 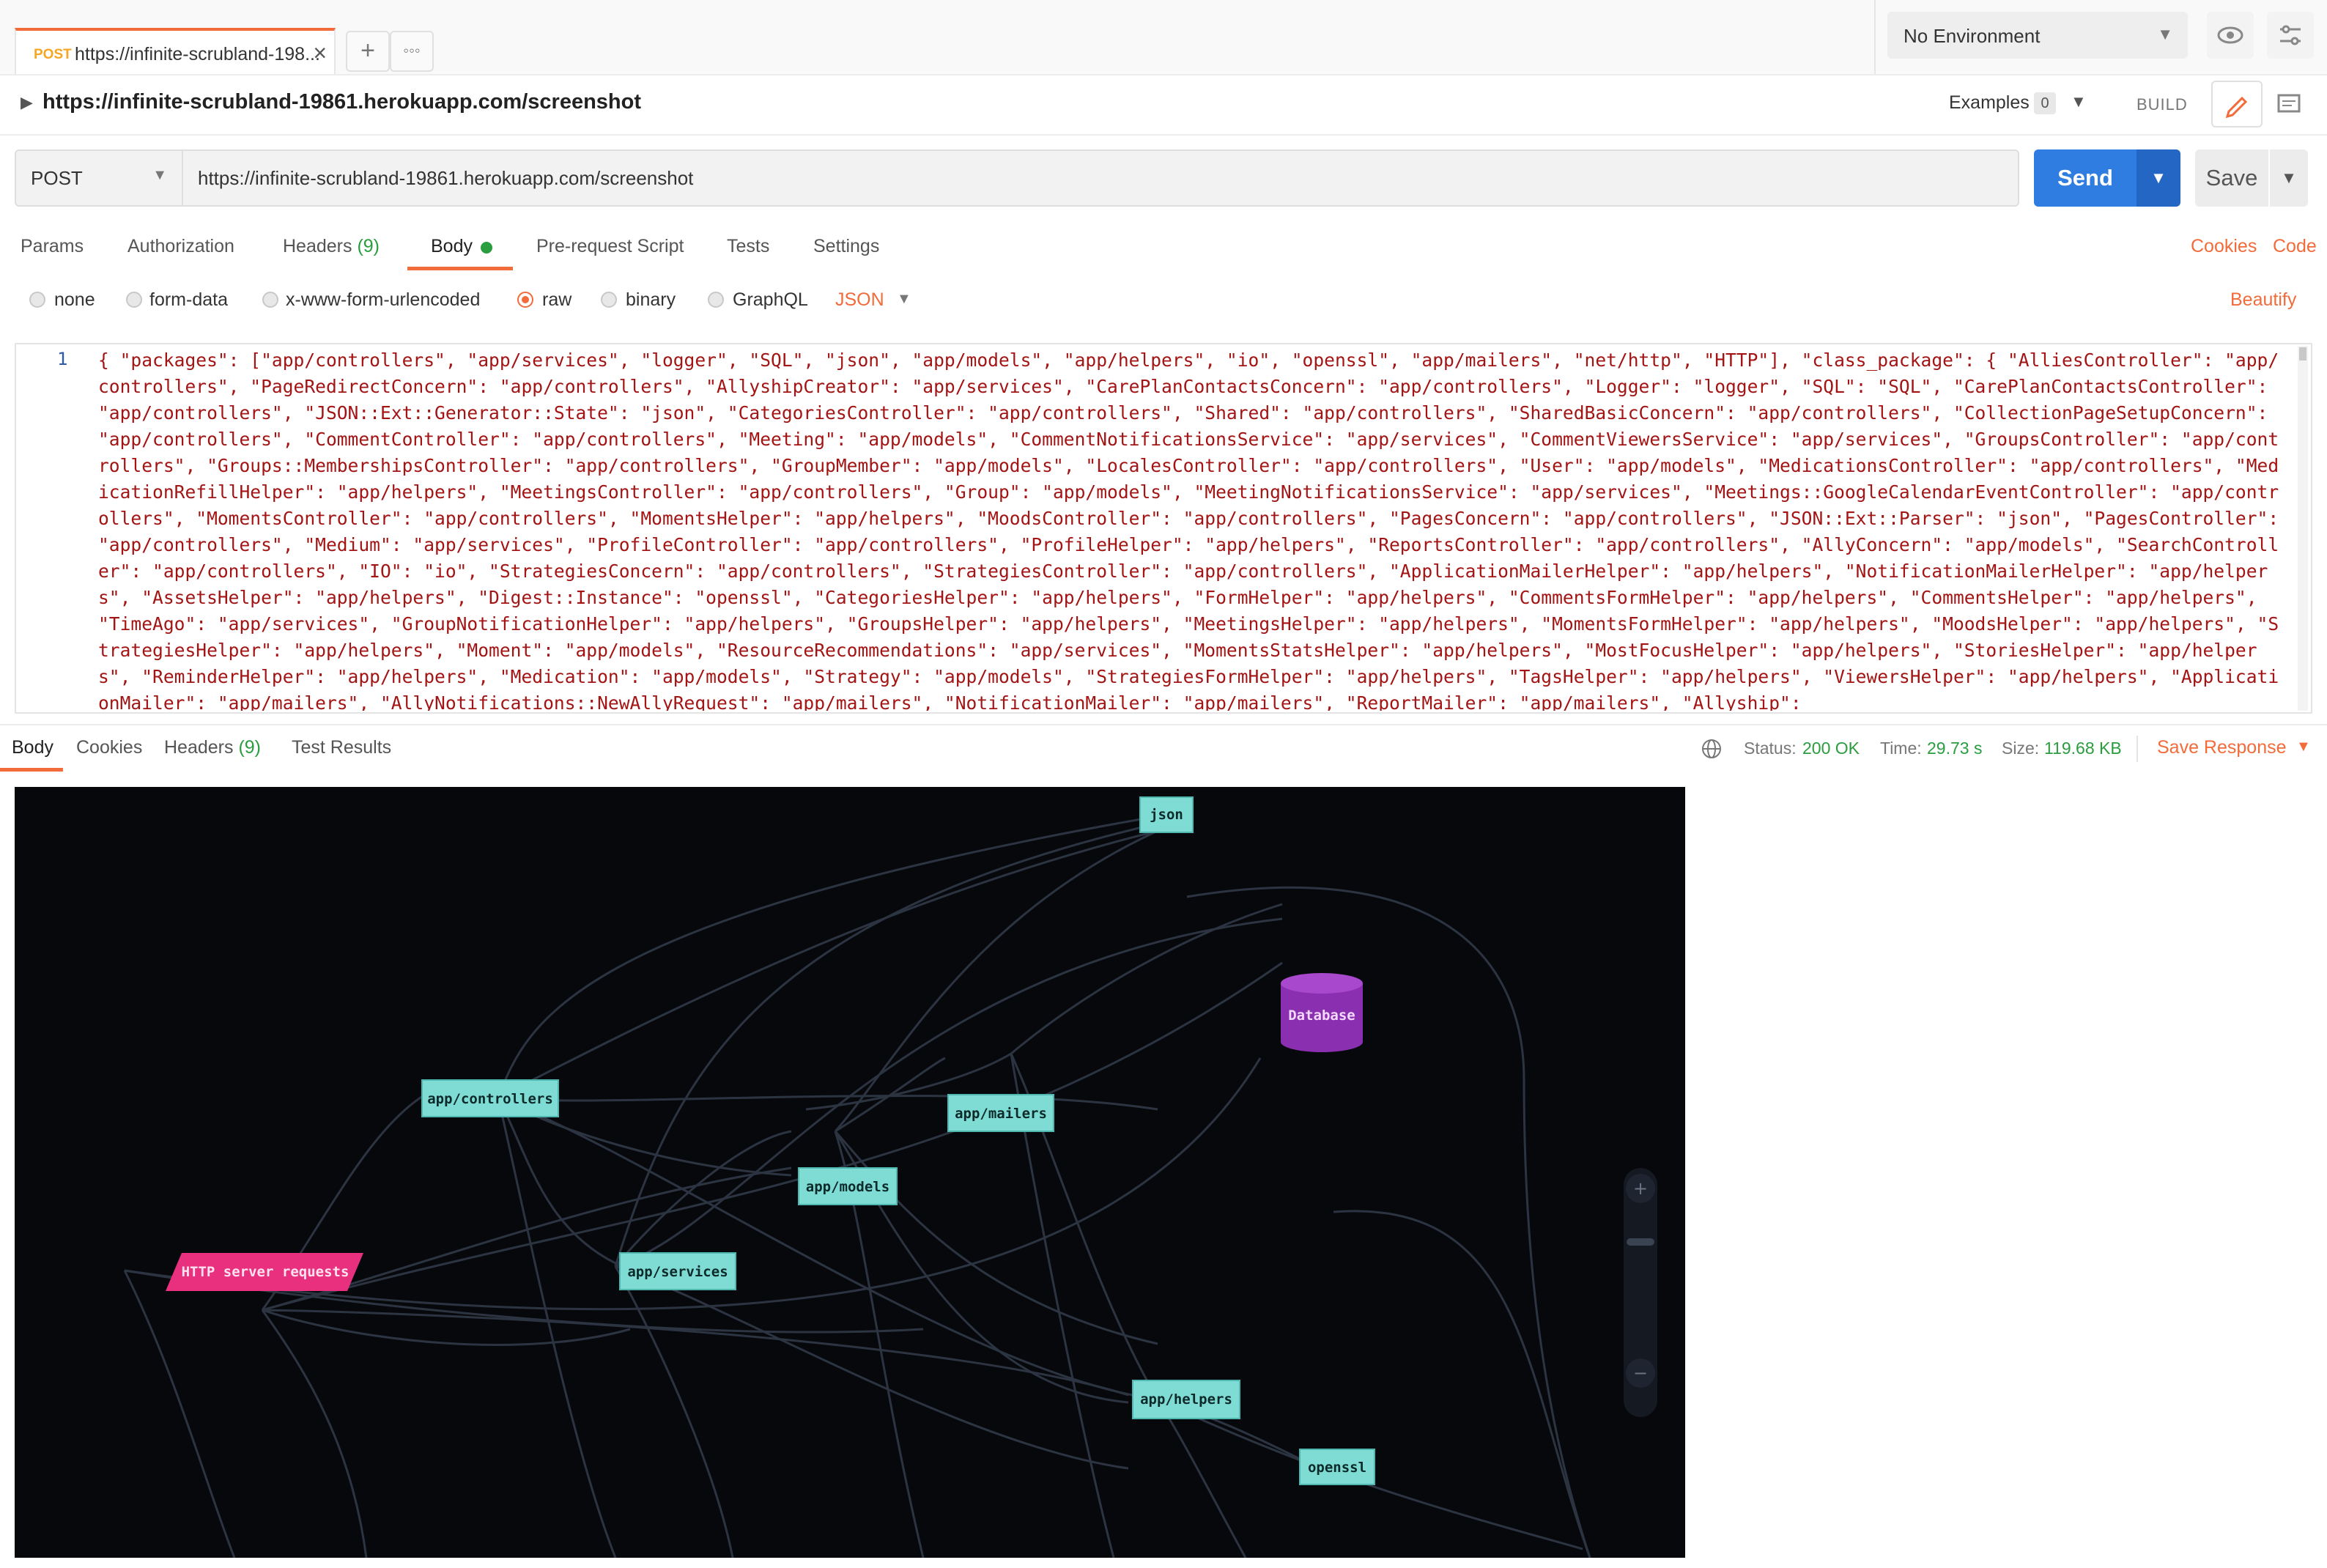 What do you see at coordinates (1972, 36) in the screenshot?
I see `environment-select-value: No Environment` at bounding box center [1972, 36].